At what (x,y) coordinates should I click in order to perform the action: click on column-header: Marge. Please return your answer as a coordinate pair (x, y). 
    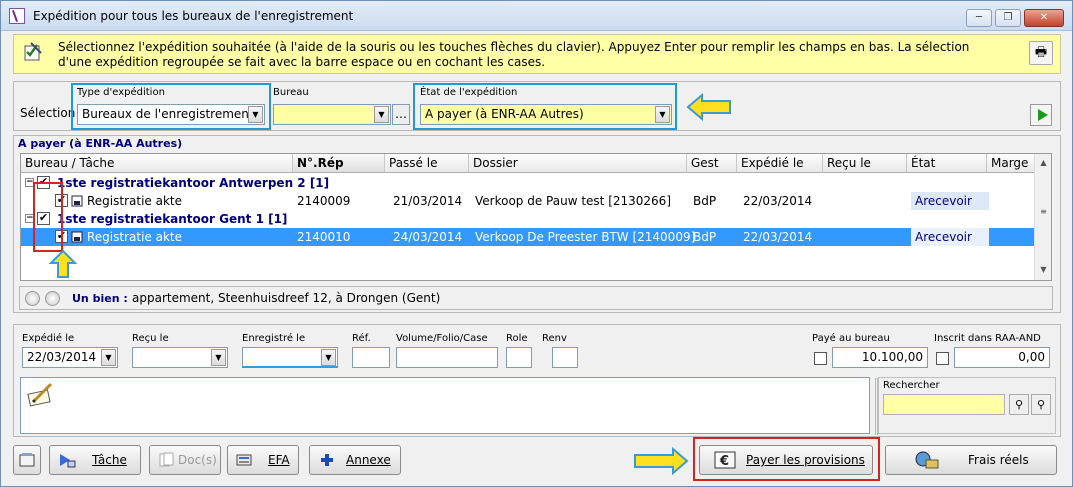
    Looking at the image, I should click on (1011, 163).